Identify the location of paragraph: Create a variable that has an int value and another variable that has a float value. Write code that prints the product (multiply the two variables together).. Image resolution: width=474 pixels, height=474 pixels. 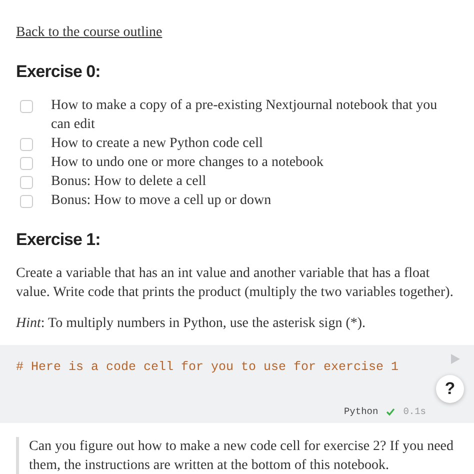
(235, 283).